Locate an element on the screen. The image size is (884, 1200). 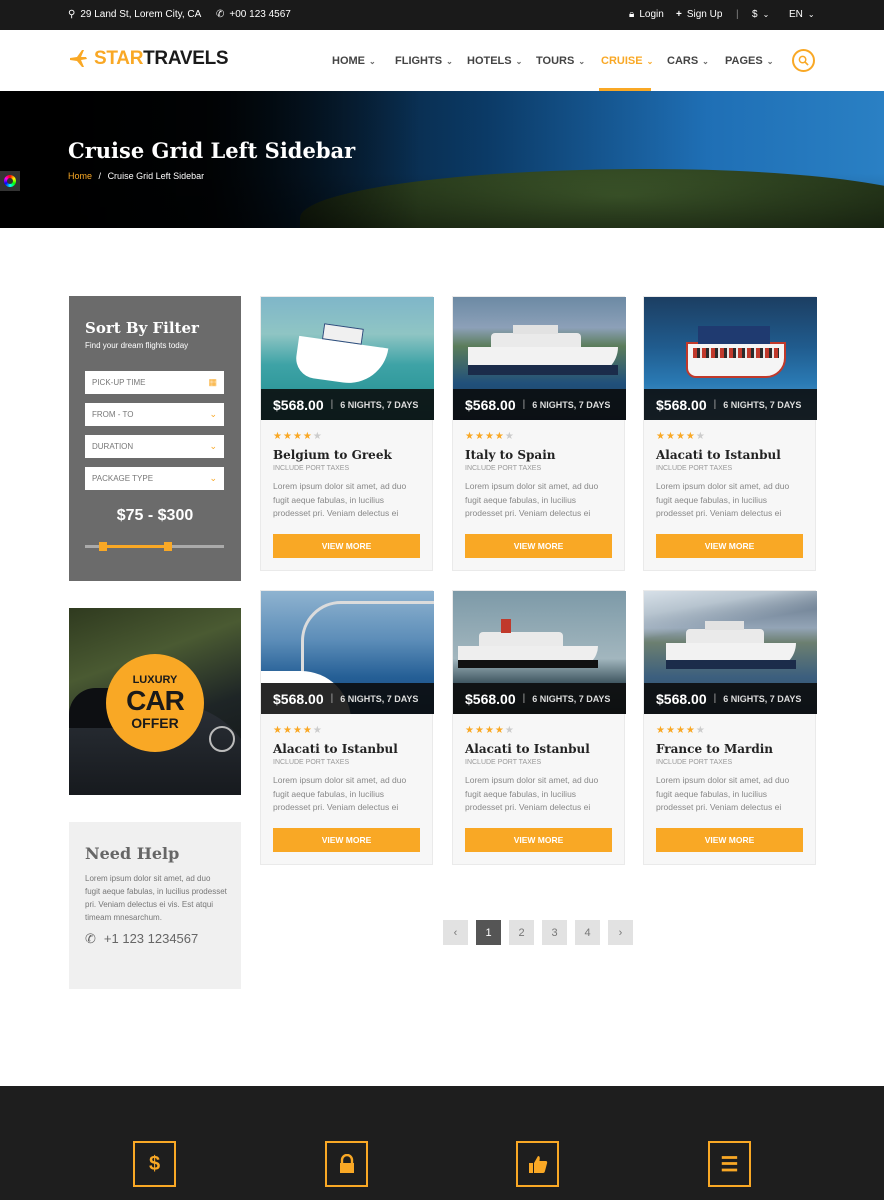
breadcrumb-current: Cruise Grid Left Sidebar is located at coordinates (156, 176).